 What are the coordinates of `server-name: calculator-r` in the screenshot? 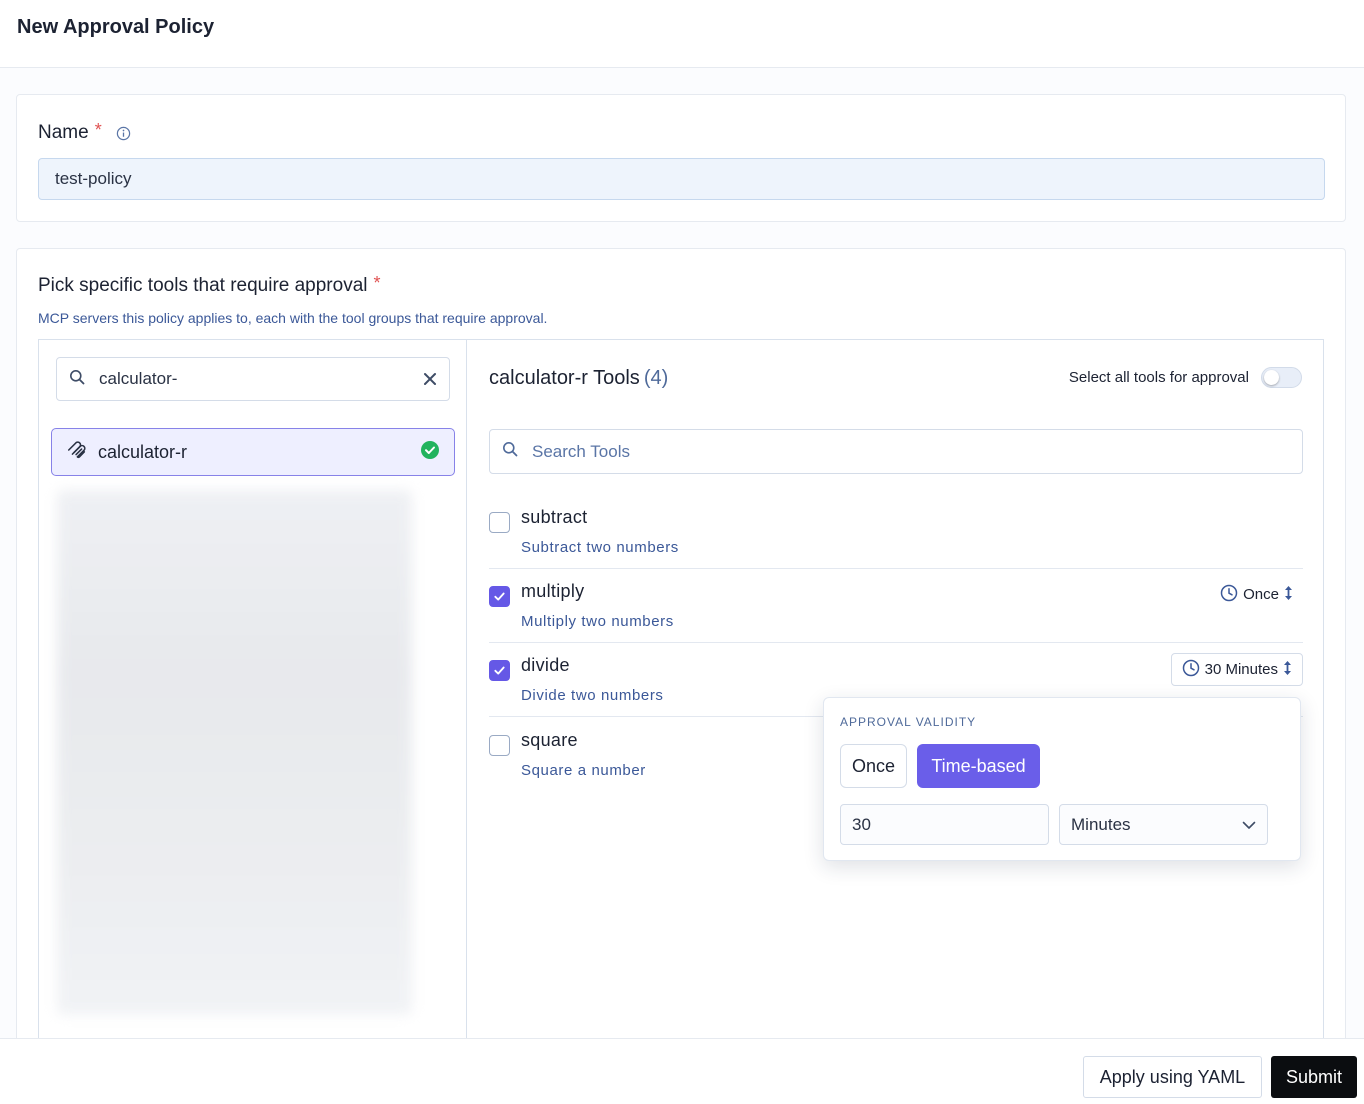 It's located at (143, 451).